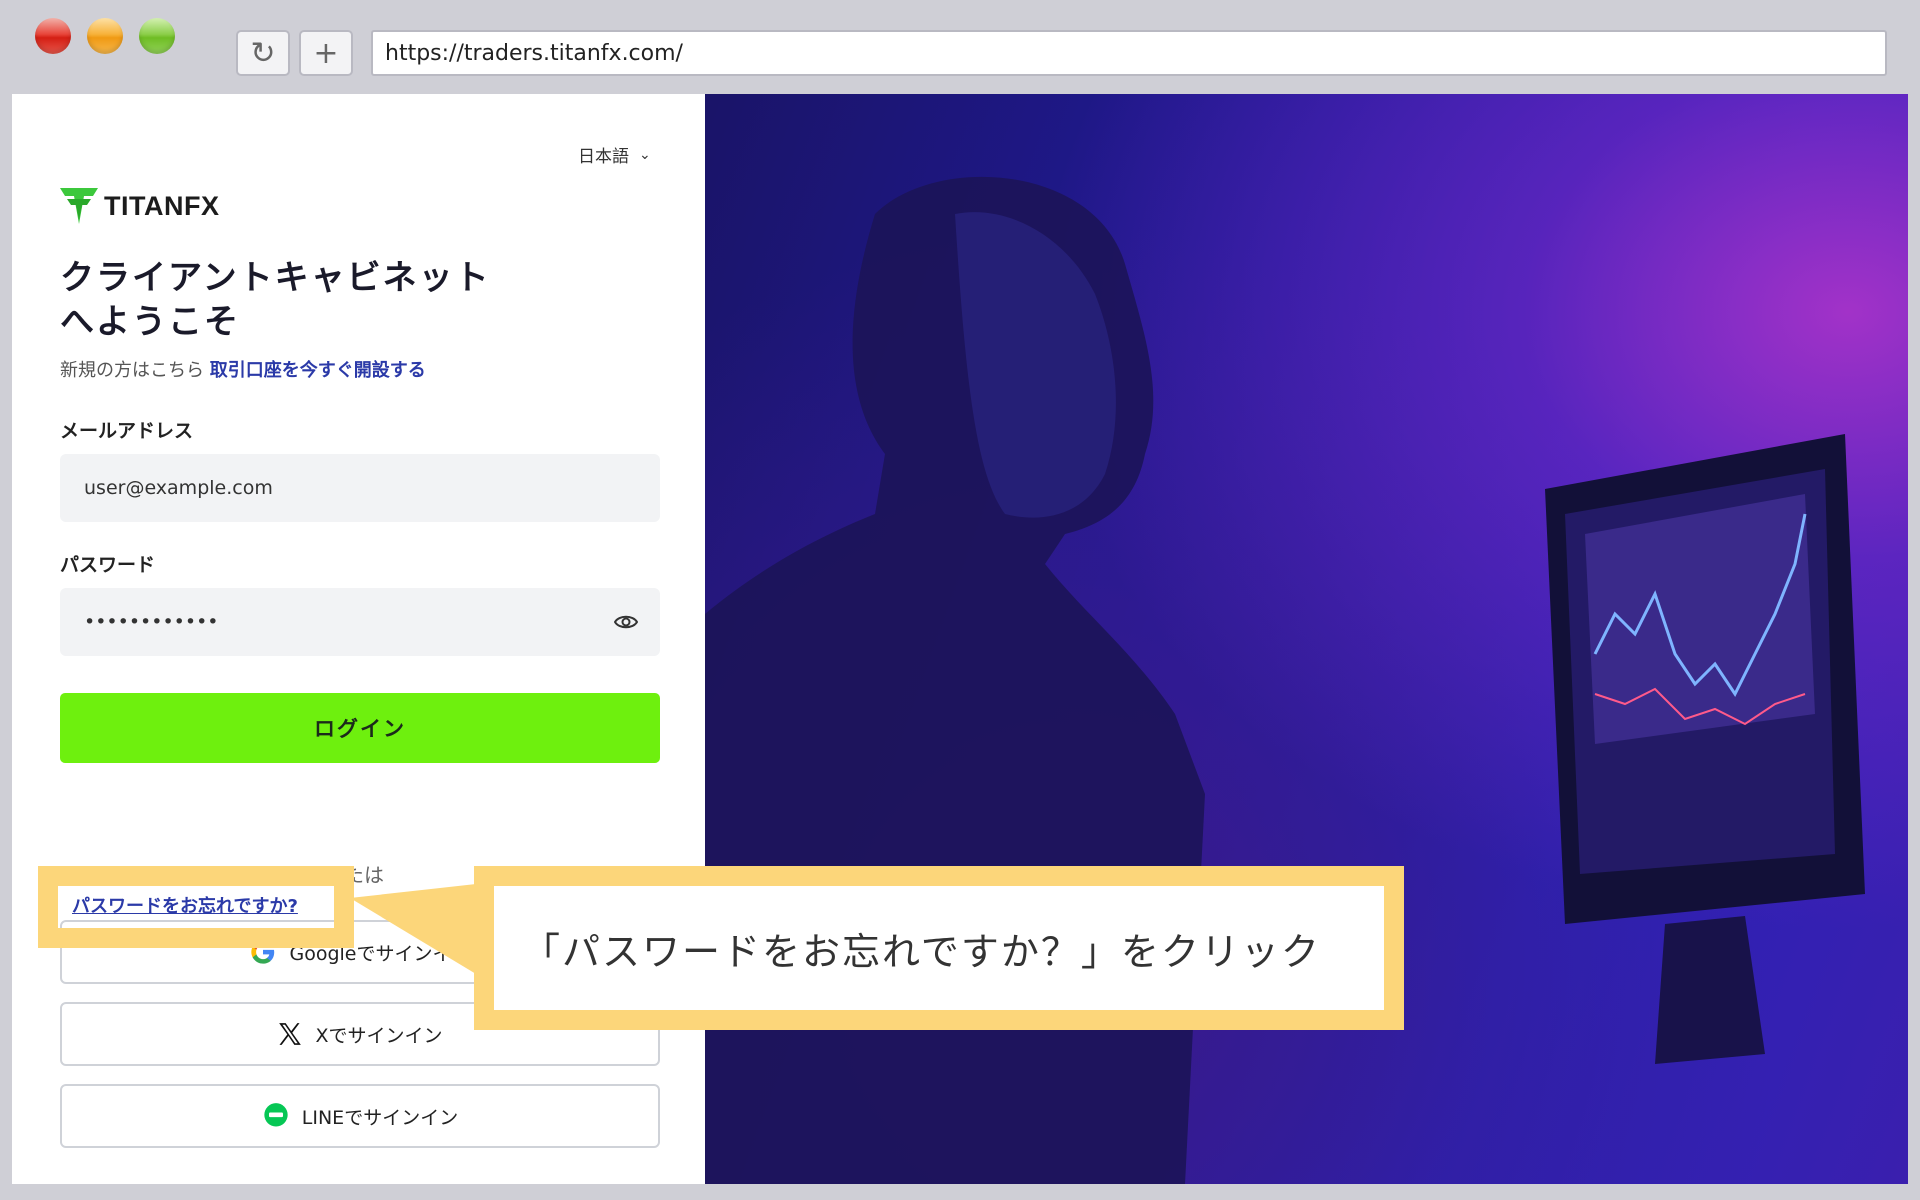 The height and width of the screenshot is (1200, 1920). I want to click on signup-prompt: 新規の方はこちら 取引口座を今すぐ開設する, so click(243, 369).